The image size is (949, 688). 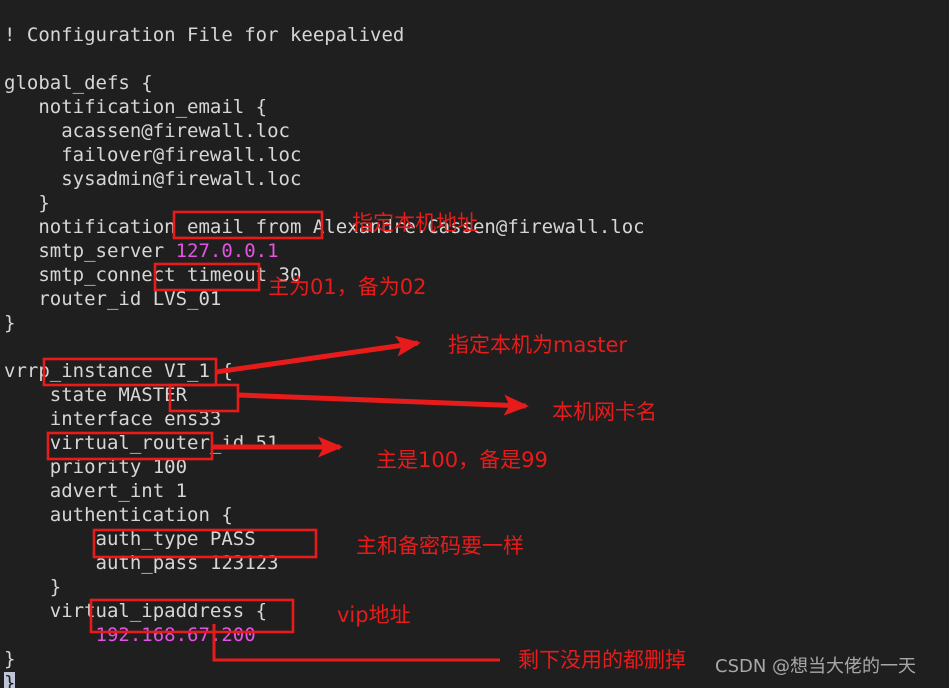 I want to click on annotation-state-master: 指定本机为master, so click(x=538, y=345).